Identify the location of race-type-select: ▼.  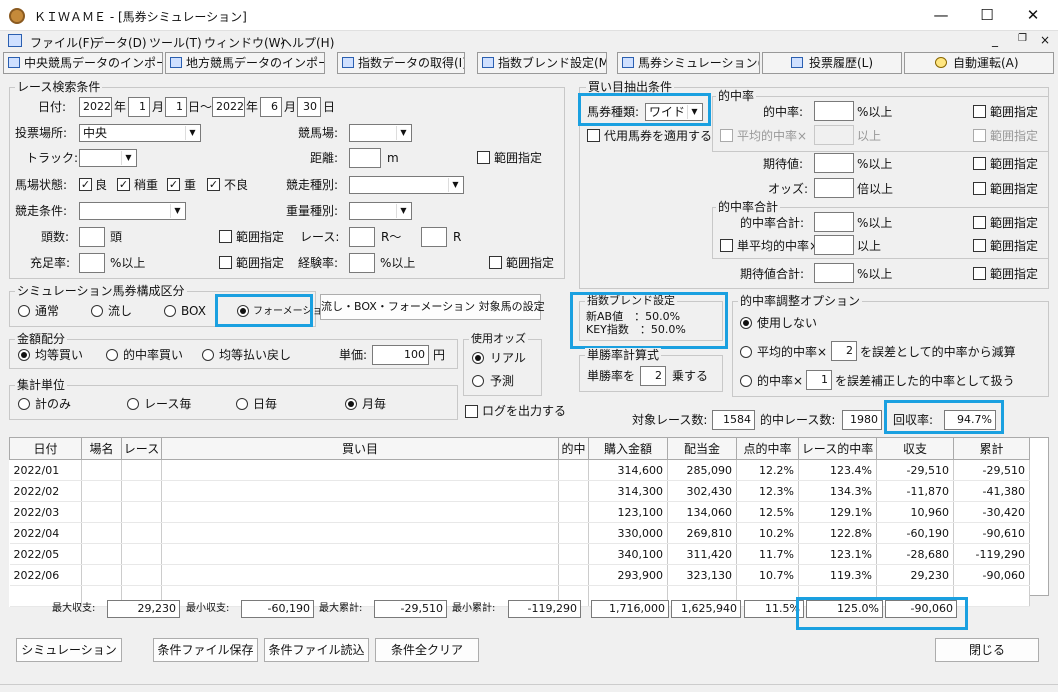
(406, 185).